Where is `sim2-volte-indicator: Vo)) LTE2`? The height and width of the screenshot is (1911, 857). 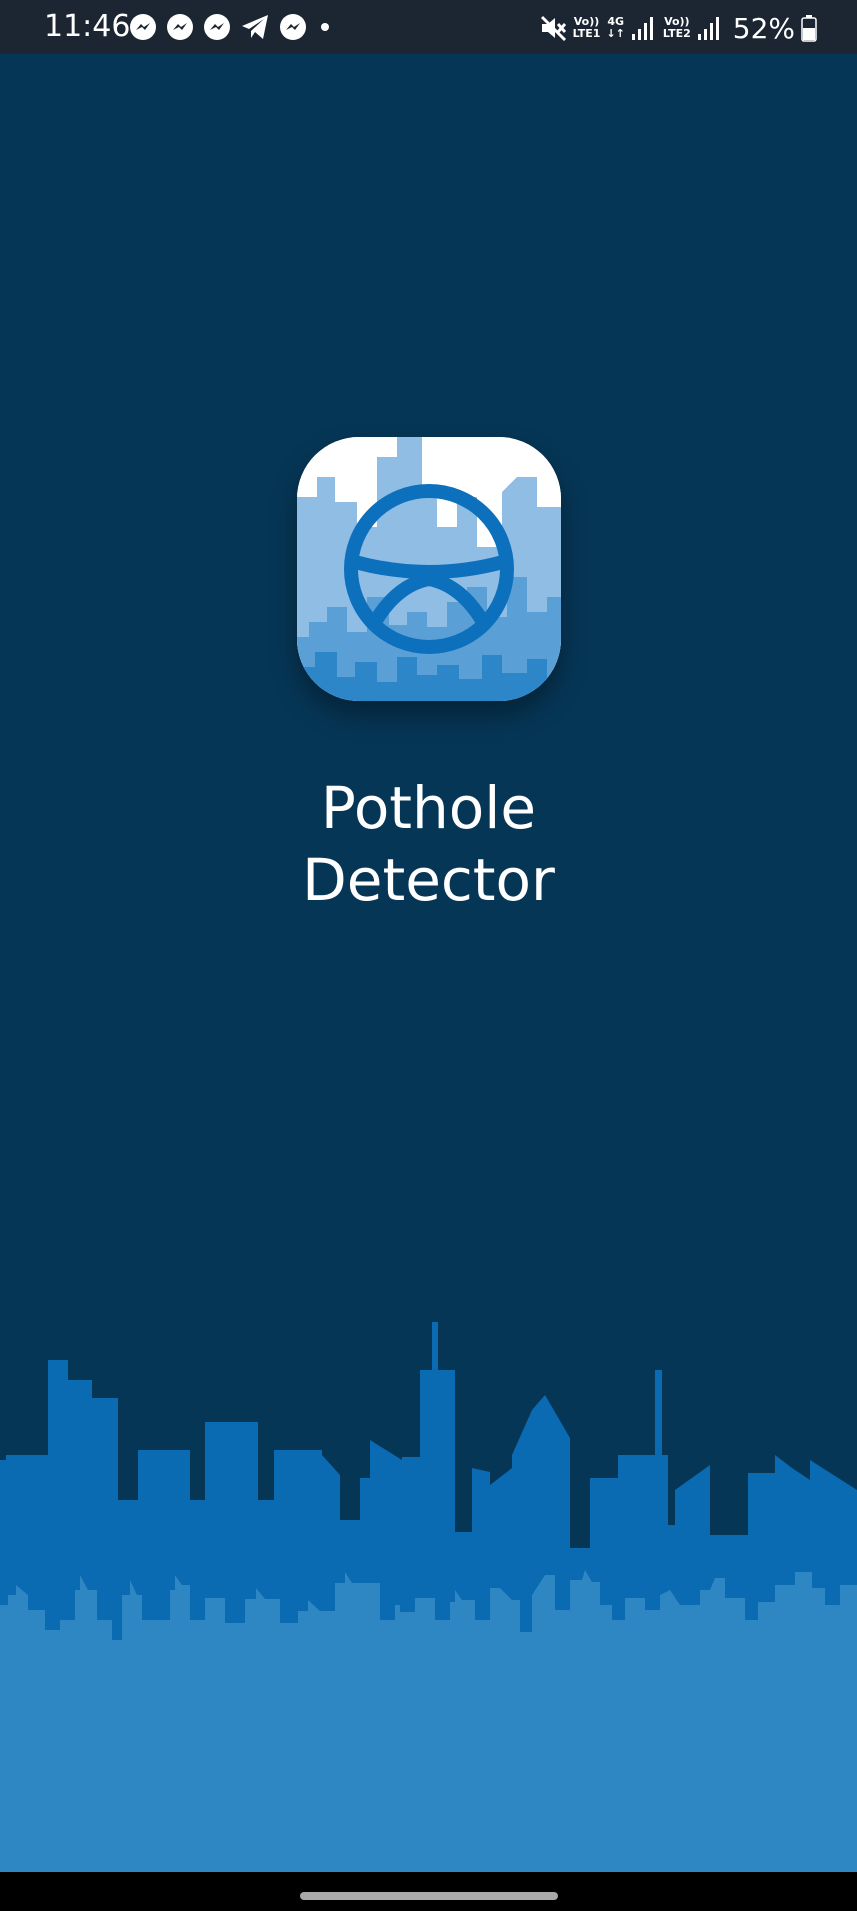
sim2-volte-indicator: Vo)) LTE2 is located at coordinates (676, 27).